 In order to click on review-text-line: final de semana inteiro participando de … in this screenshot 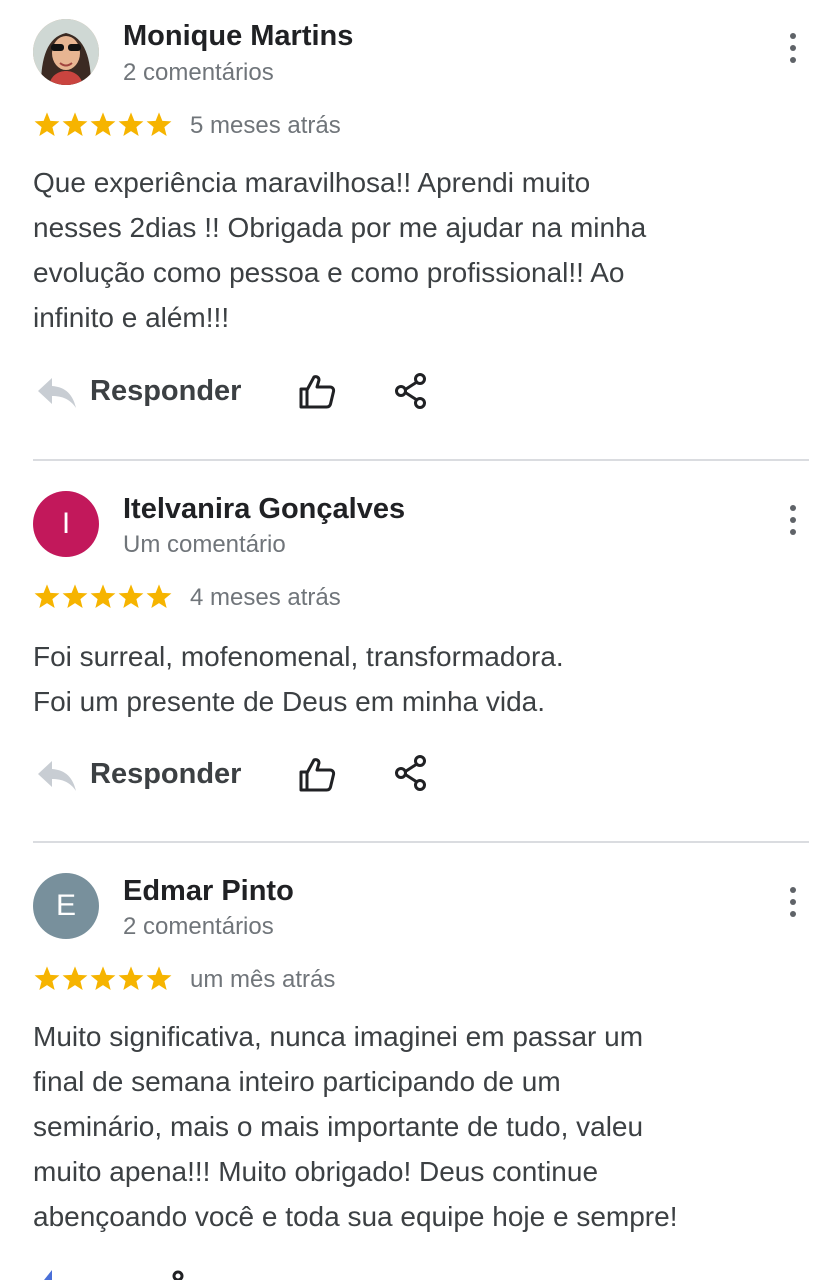, I will do `click(297, 1081)`.